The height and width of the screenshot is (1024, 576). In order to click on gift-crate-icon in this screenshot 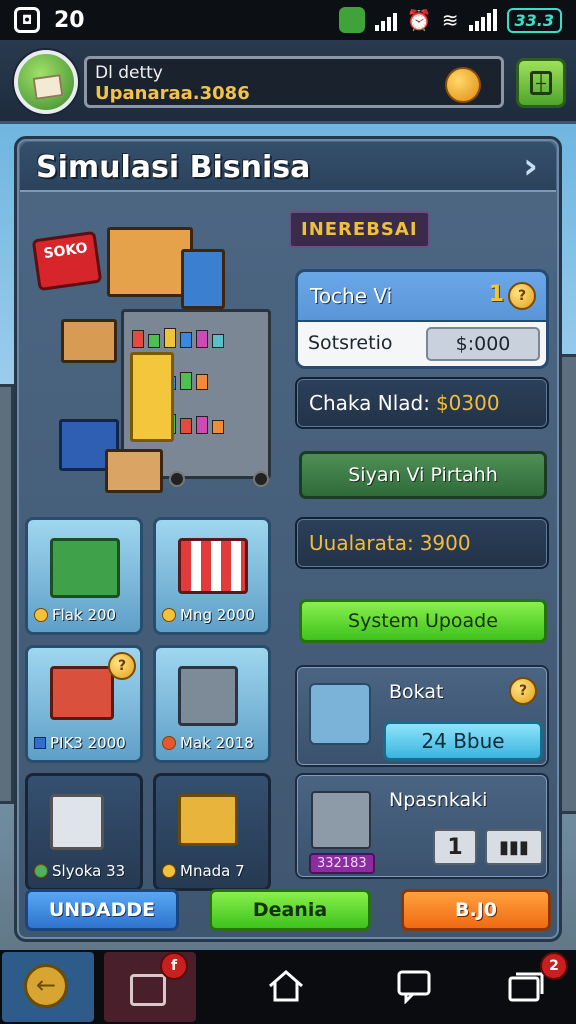, I will do `click(82, 693)`.